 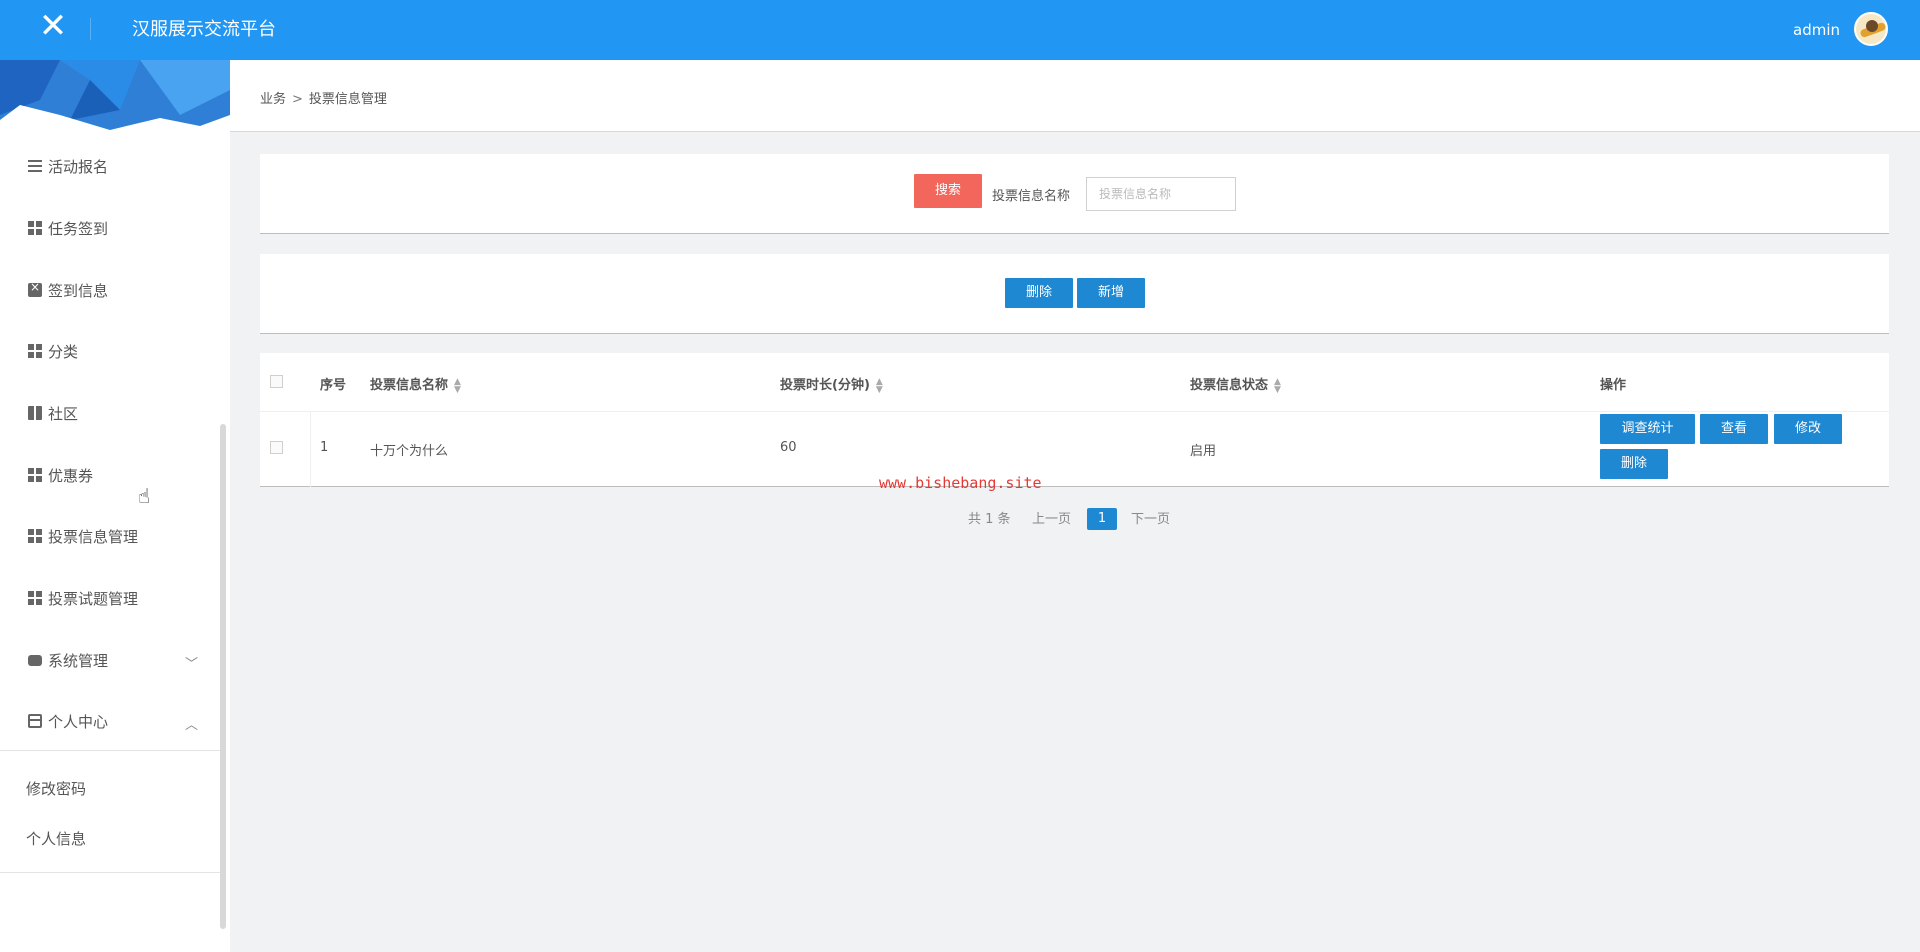 What do you see at coordinates (1613, 385) in the screenshot?
I see `column-header-ops: 操作` at bounding box center [1613, 385].